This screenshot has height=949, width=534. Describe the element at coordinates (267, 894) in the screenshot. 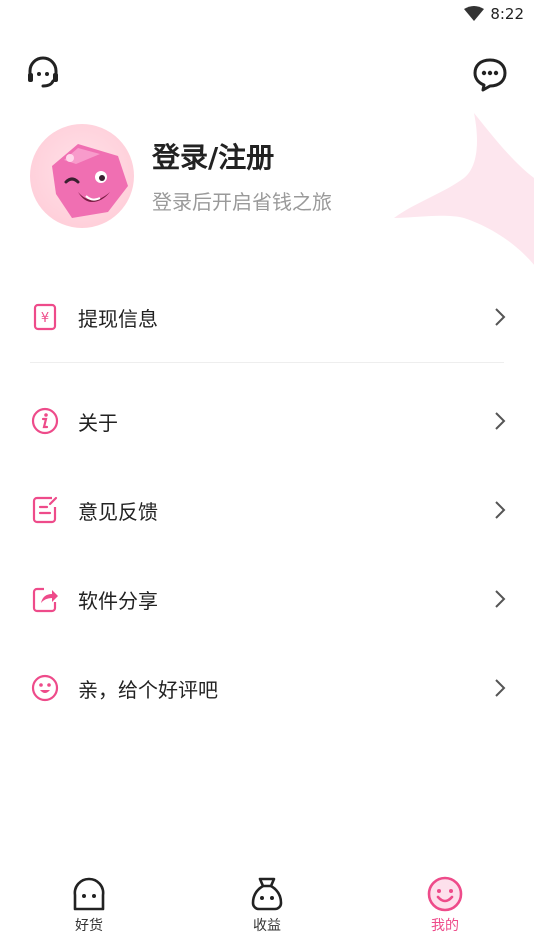

I see `money-bag-icon` at that location.